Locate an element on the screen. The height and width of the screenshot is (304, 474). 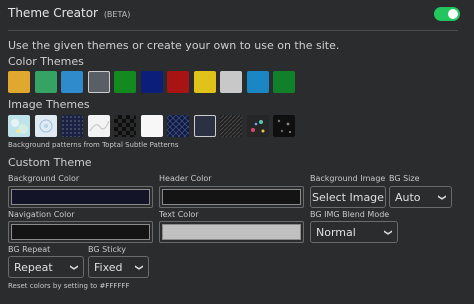
background-color-picker is located at coordinates (80, 197).